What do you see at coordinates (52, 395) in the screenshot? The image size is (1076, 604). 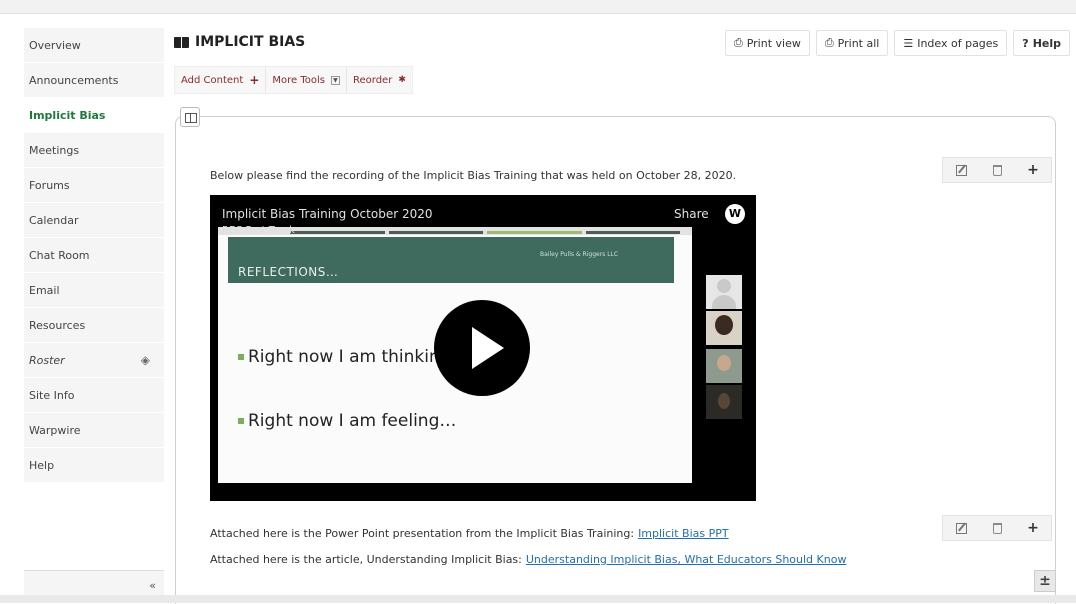 I see `sidebar-item-label: Site Info` at bounding box center [52, 395].